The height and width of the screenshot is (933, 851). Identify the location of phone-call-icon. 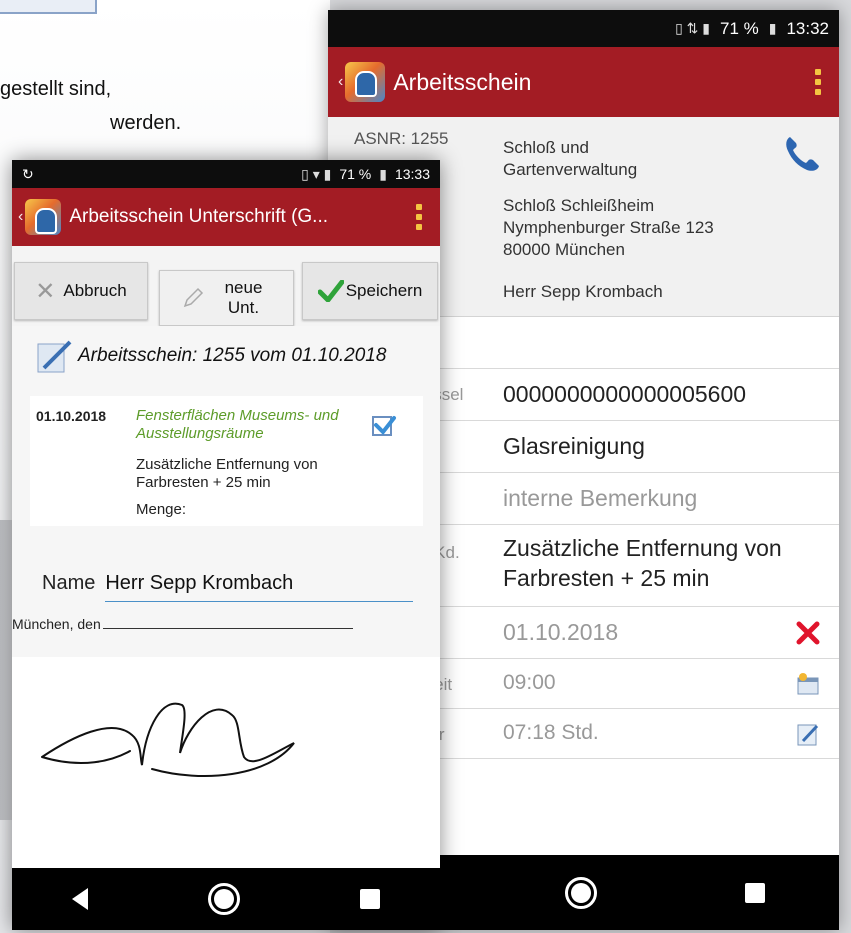
(802, 153).